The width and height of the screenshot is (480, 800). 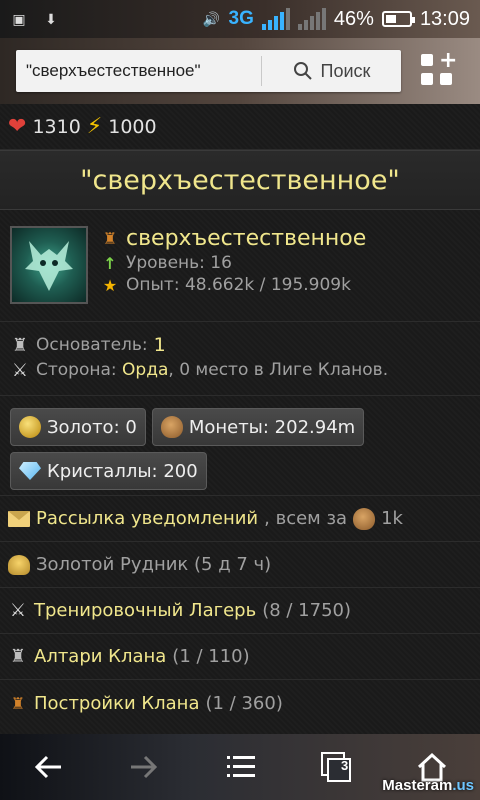 I want to click on battery-icon, so click(x=398, y=19).